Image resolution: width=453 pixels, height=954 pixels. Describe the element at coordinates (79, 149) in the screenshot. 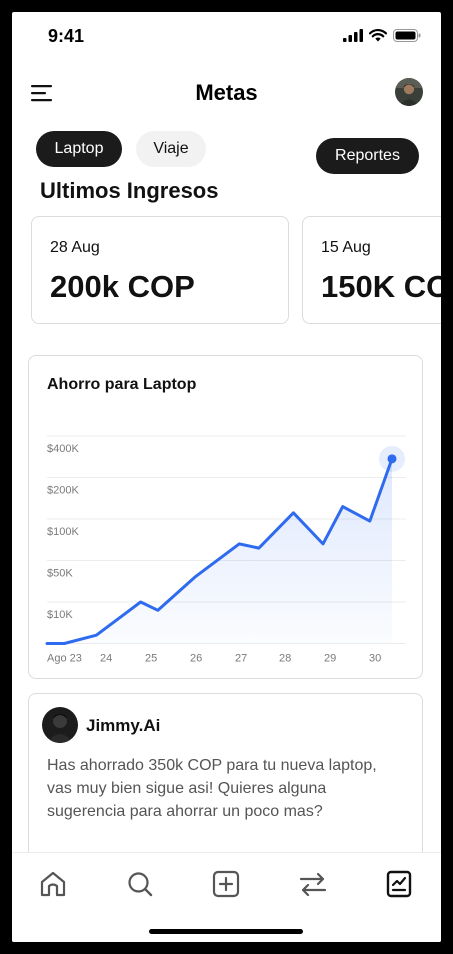

I see `goal-chip-laptop: Laptop` at that location.